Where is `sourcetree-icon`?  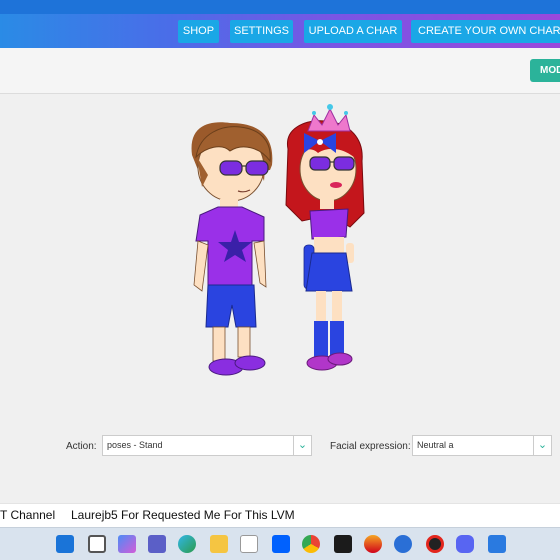 sourcetree-icon is located at coordinates (403, 544).